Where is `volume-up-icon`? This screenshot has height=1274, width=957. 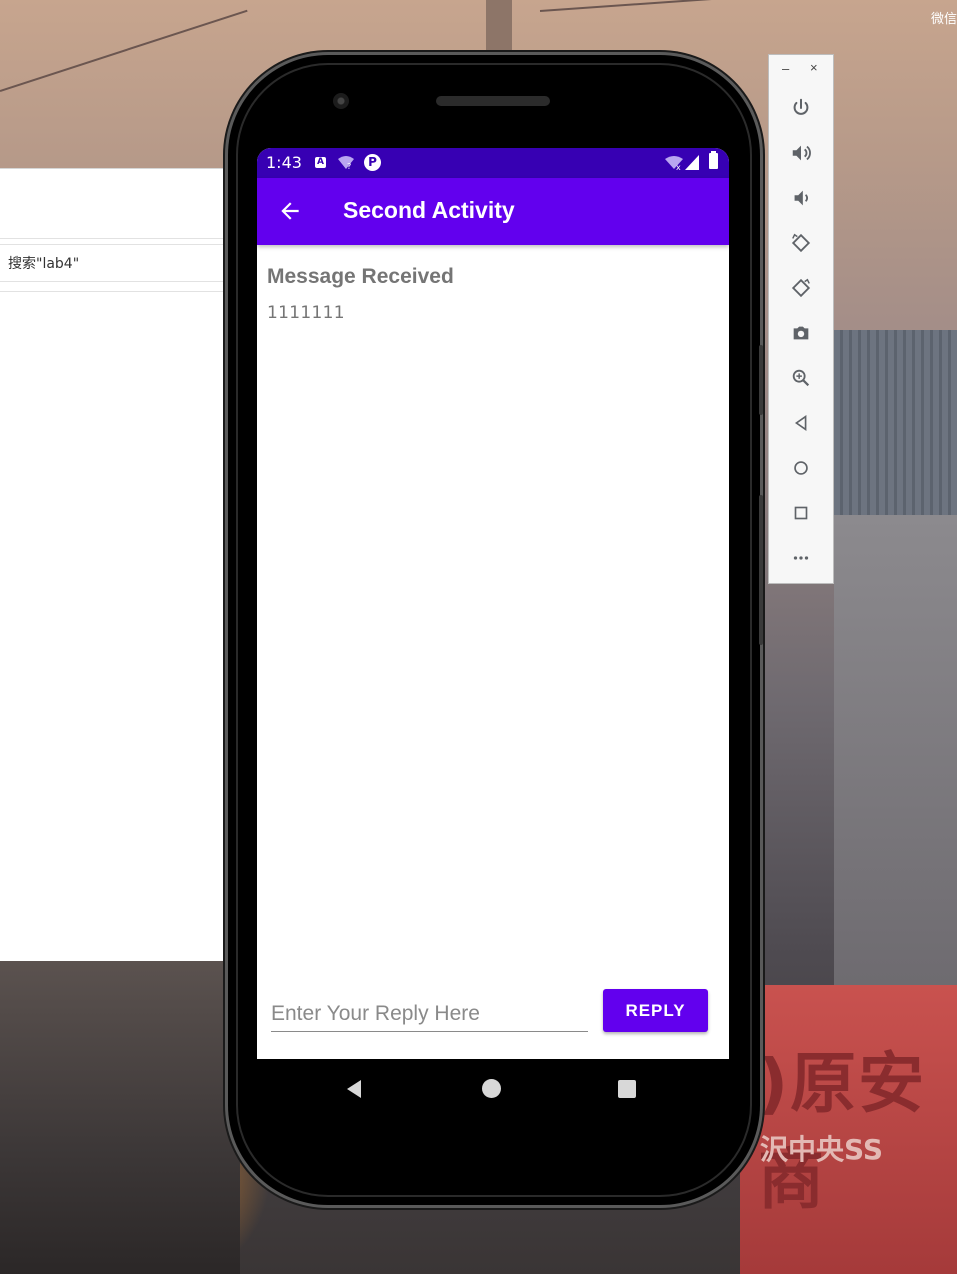 volume-up-icon is located at coordinates (801, 153).